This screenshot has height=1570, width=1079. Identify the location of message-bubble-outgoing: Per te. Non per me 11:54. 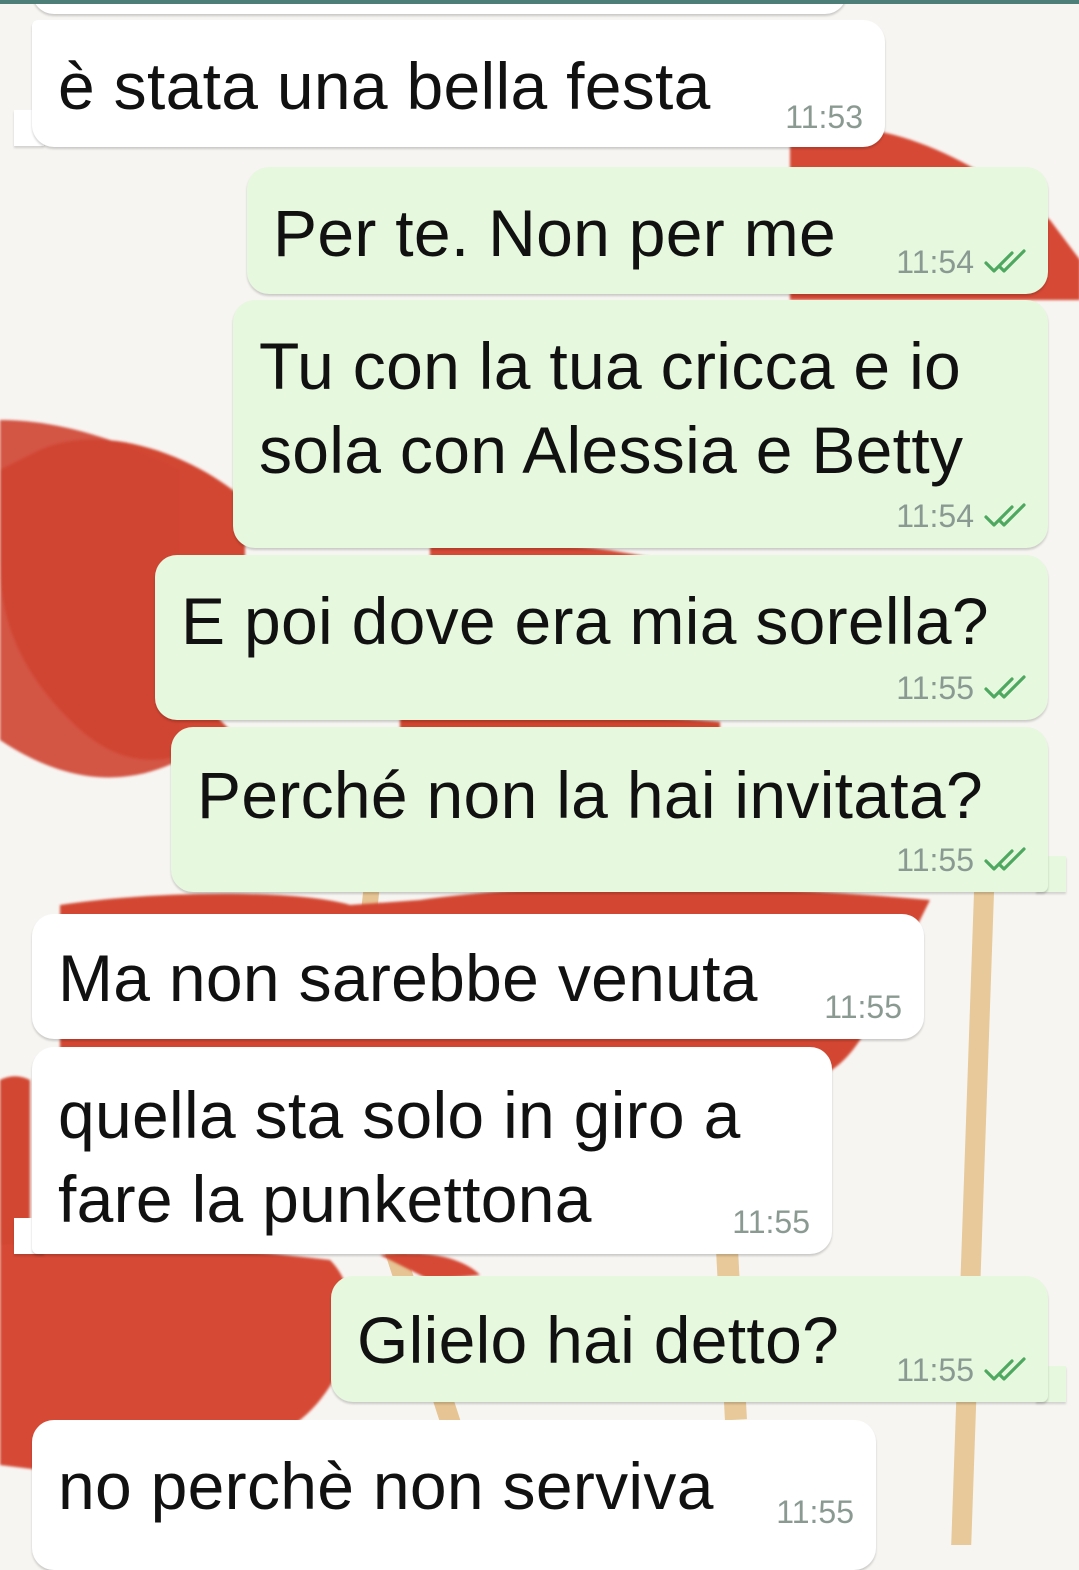
(647, 230).